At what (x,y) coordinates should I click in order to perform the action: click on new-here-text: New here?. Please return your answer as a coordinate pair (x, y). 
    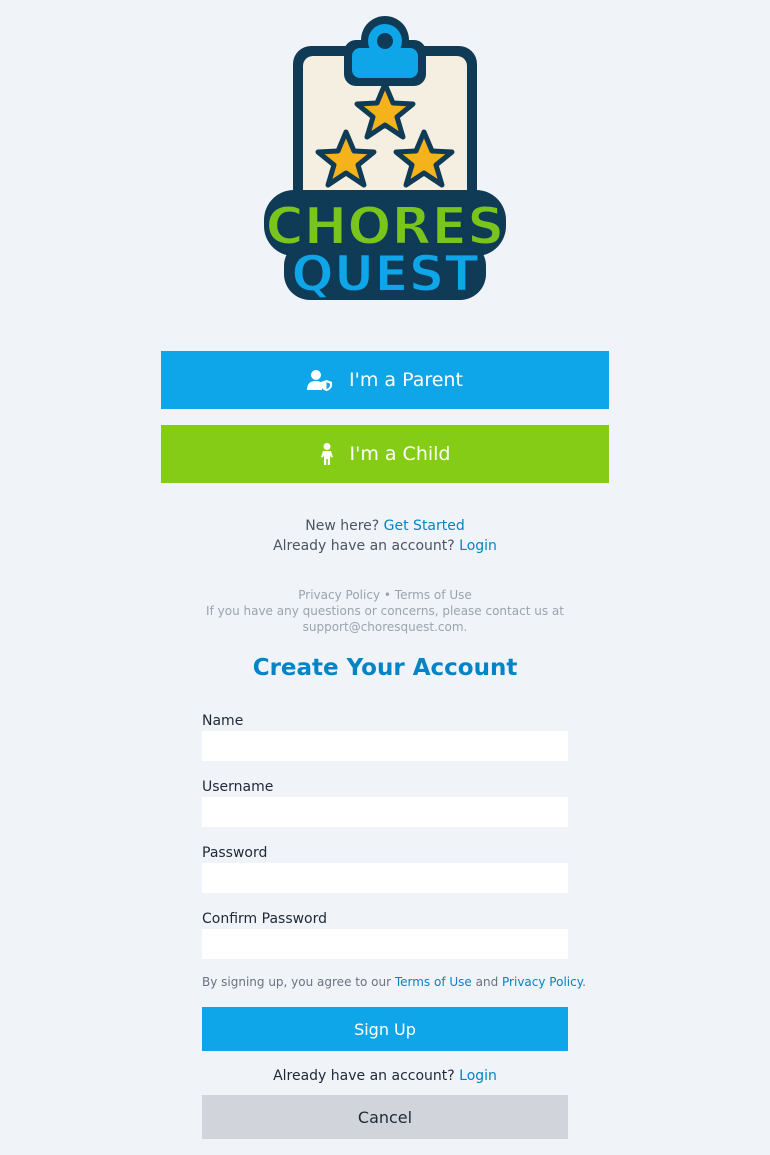
    Looking at the image, I should click on (342, 526).